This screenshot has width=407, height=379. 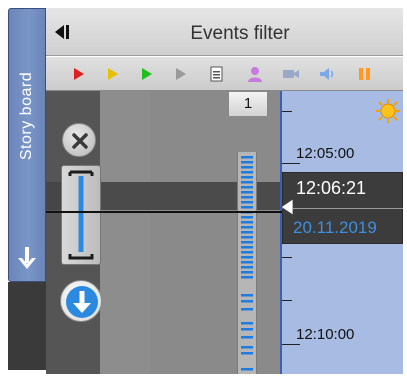 I want to click on event-density-column, so click(x=247, y=263).